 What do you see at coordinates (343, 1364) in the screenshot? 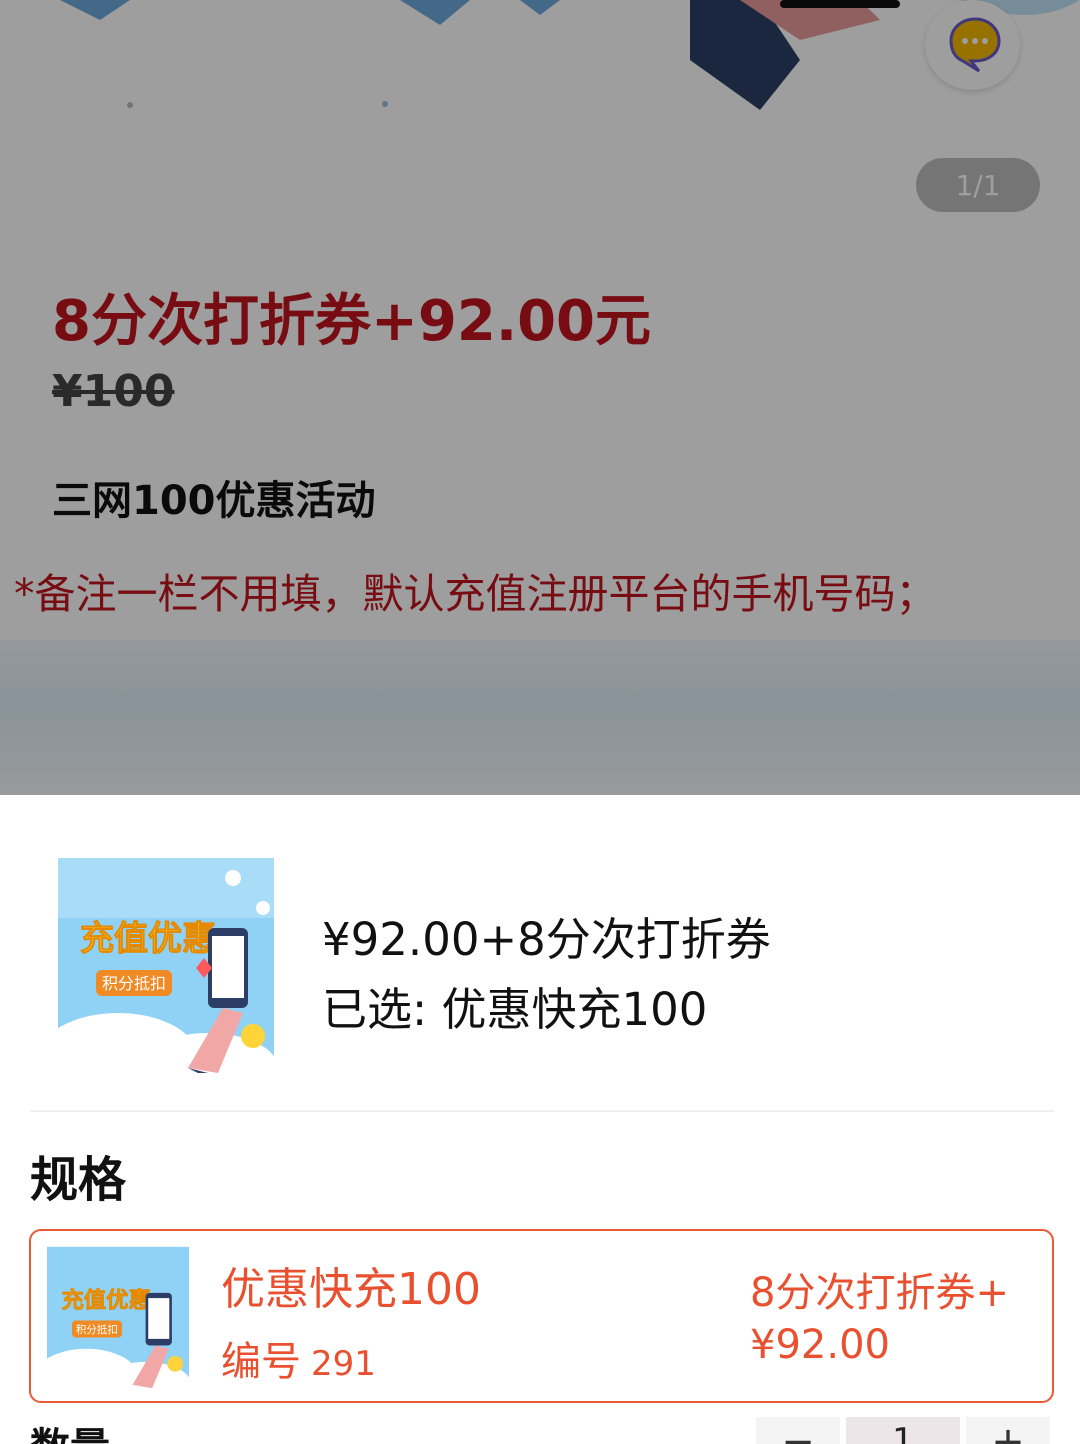
I see `spec-code-value: 291` at bounding box center [343, 1364].